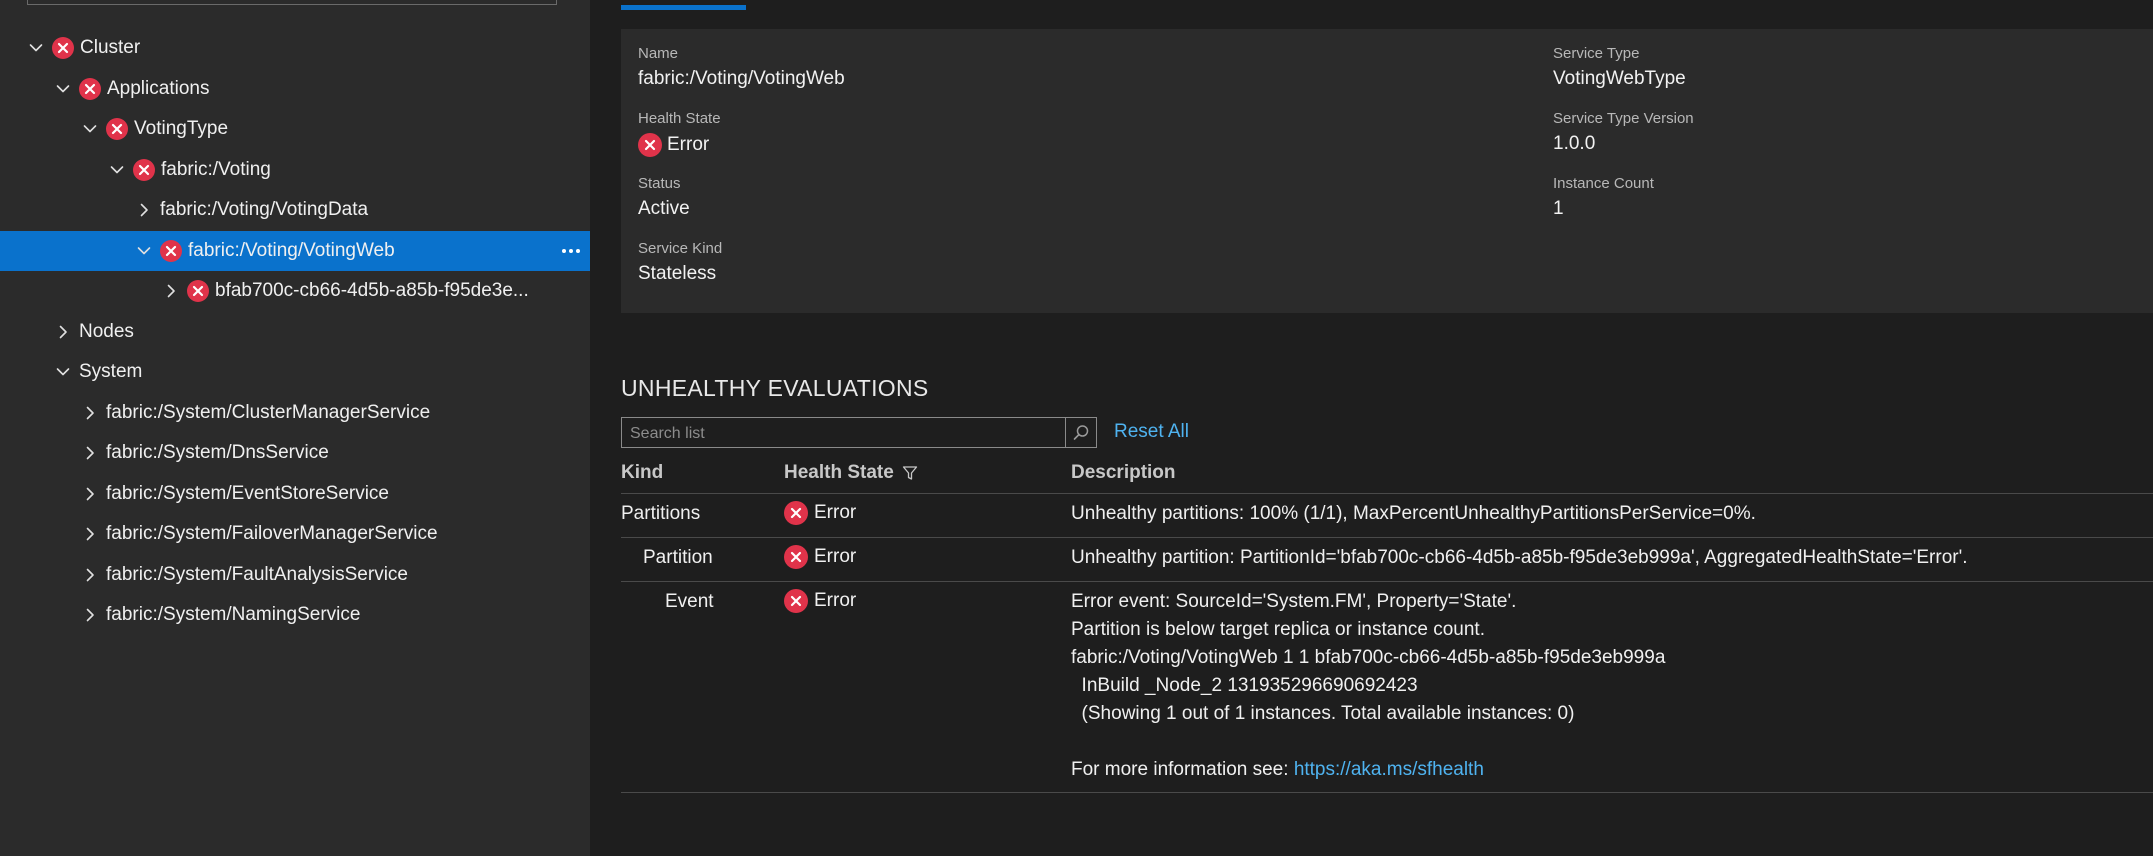 The width and height of the screenshot is (2153, 856). Describe the element at coordinates (679, 118) in the screenshot. I see `health-state-label: Health State` at that location.